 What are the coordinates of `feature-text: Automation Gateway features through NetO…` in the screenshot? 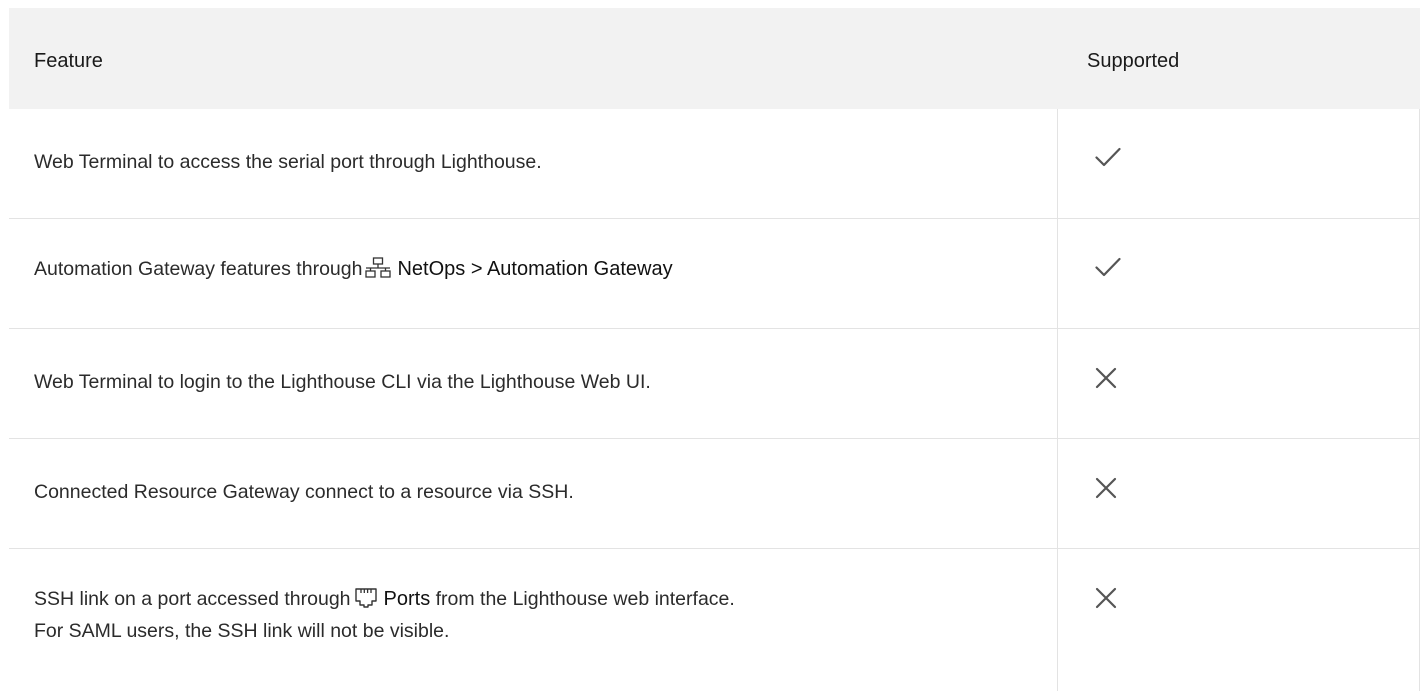 It's located at (535, 269).